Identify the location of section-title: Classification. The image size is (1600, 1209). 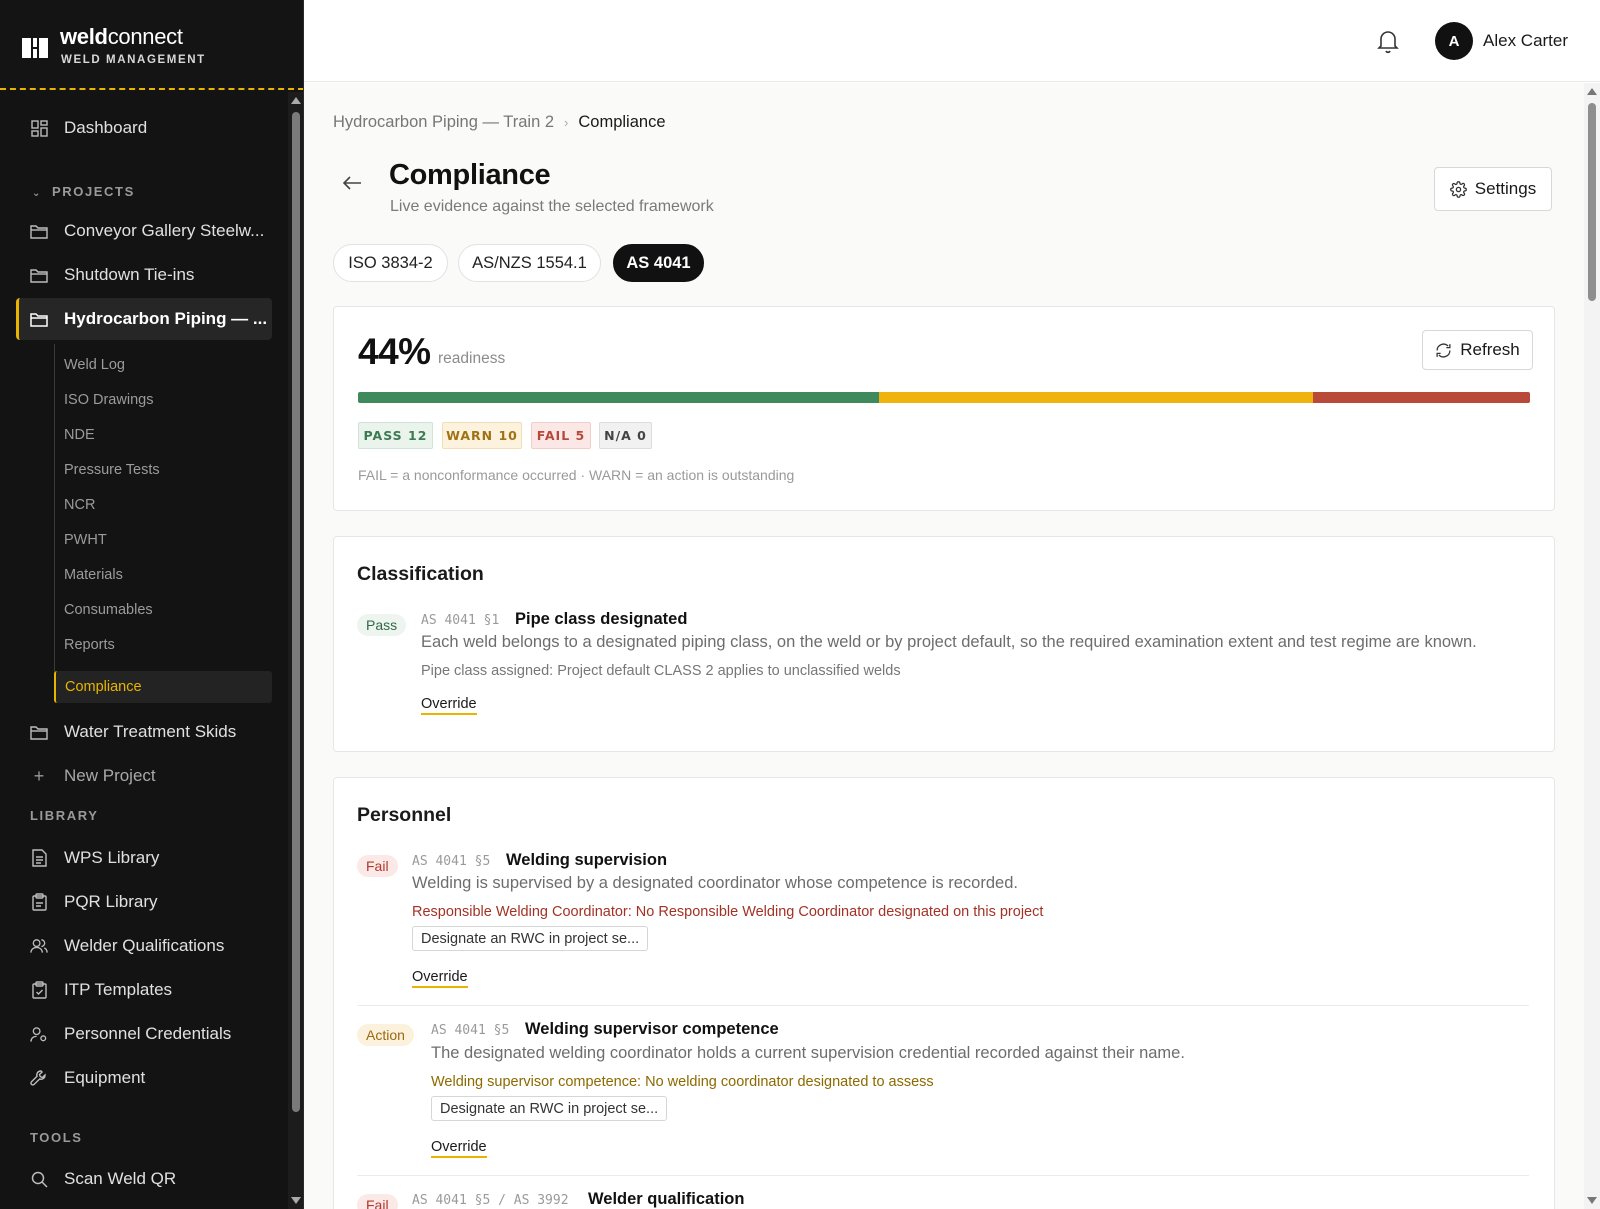
(420, 574).